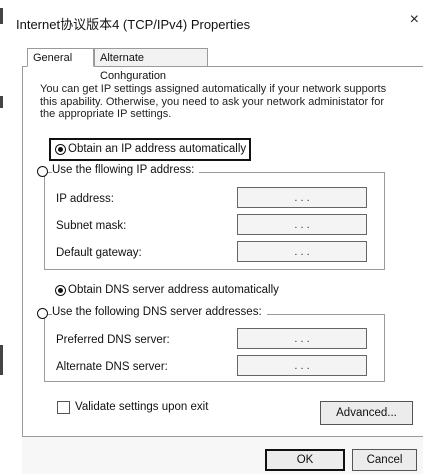  I want to click on obtain-dns-auto-radio, so click(60, 290).